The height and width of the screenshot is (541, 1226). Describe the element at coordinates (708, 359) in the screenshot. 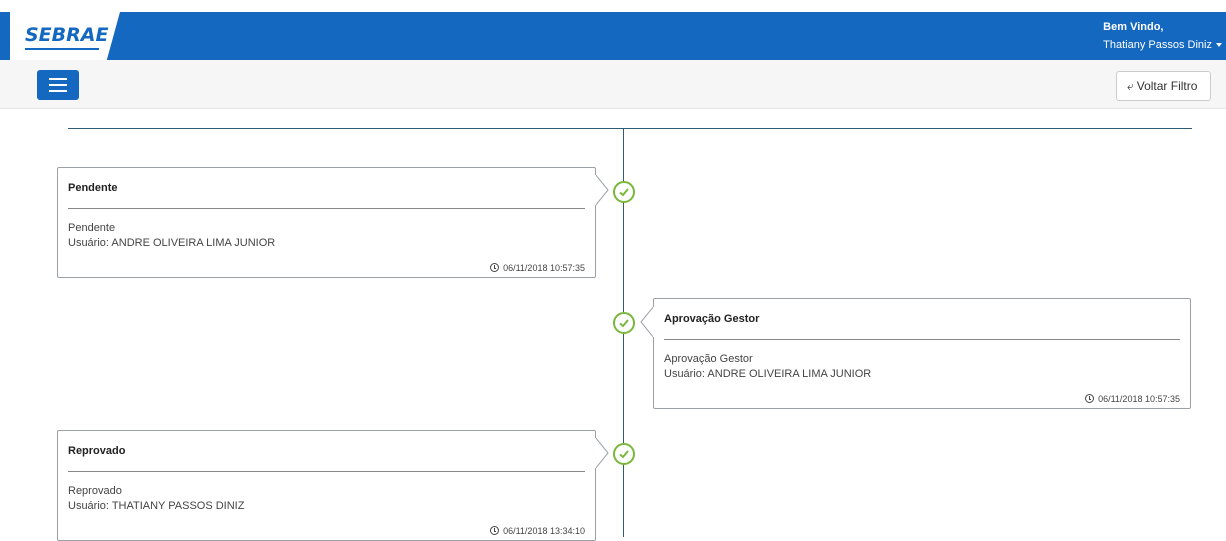

I see `card-status: Aprovação Gestor` at that location.